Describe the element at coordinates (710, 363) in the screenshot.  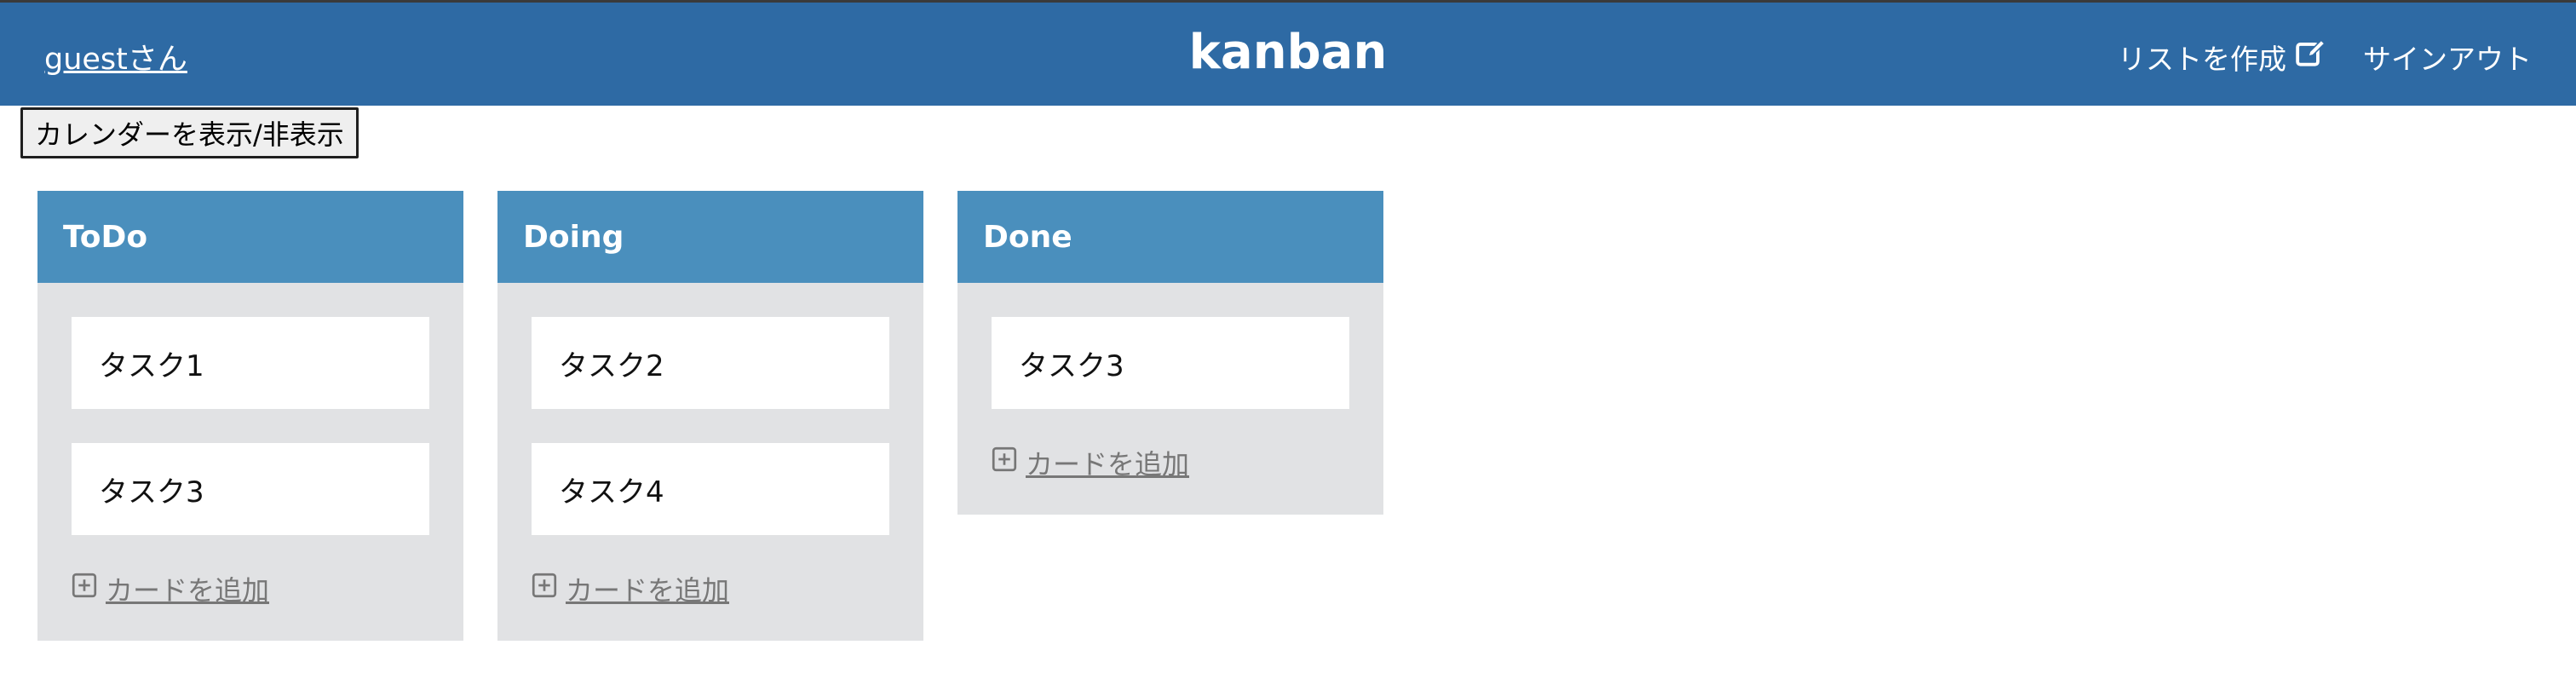
I see `card: タスク2` at that location.